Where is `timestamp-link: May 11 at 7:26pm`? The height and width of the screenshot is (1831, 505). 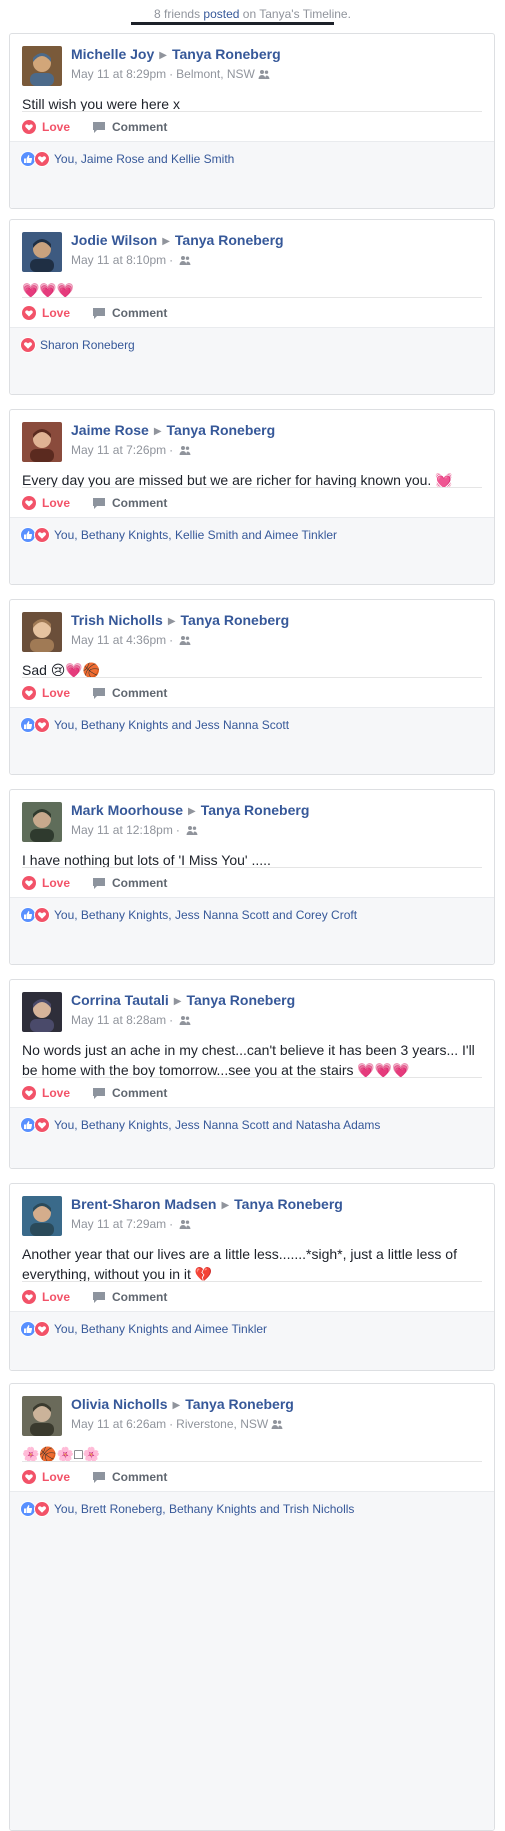 timestamp-link: May 11 at 7:26pm is located at coordinates (118, 450).